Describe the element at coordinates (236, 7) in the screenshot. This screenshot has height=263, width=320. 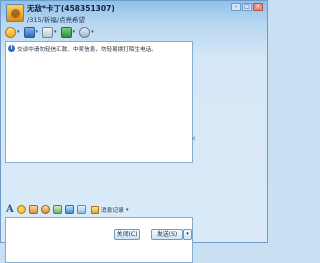
I see `minimize-button: -` at that location.